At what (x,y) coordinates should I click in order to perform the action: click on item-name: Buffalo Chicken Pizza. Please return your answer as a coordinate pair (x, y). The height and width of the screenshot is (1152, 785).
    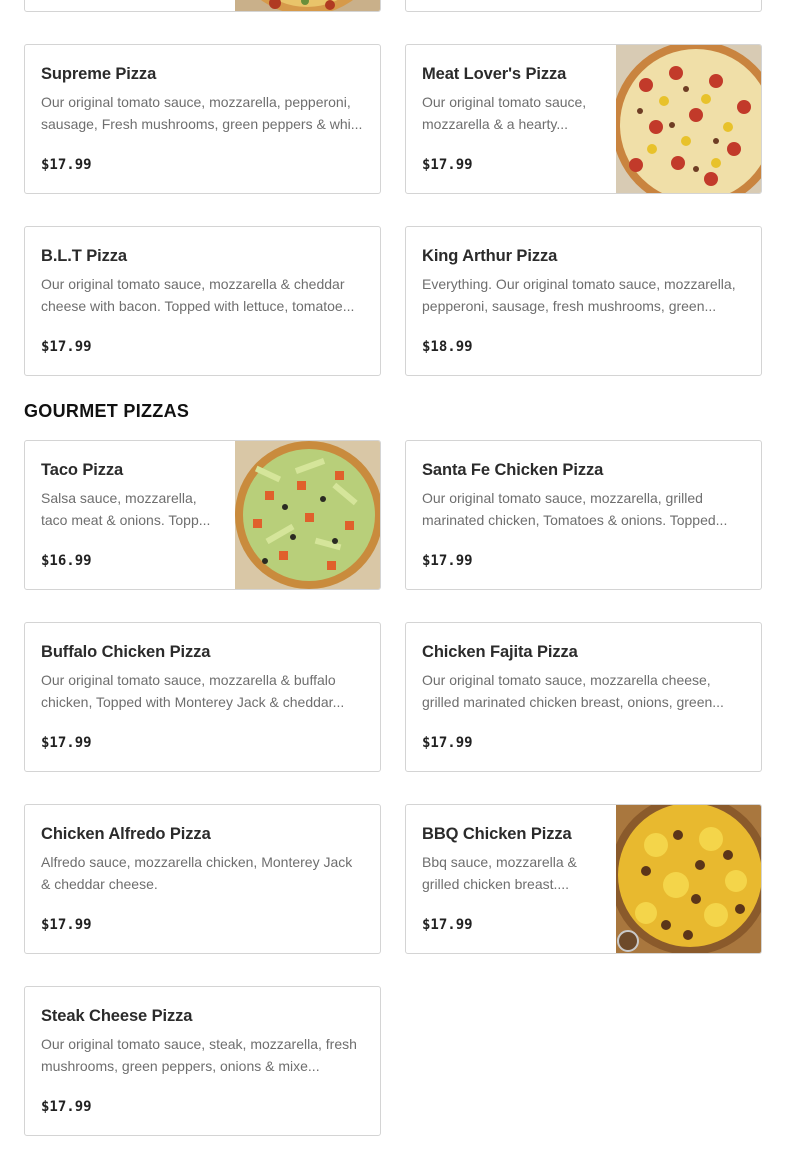
    Looking at the image, I should click on (126, 652).